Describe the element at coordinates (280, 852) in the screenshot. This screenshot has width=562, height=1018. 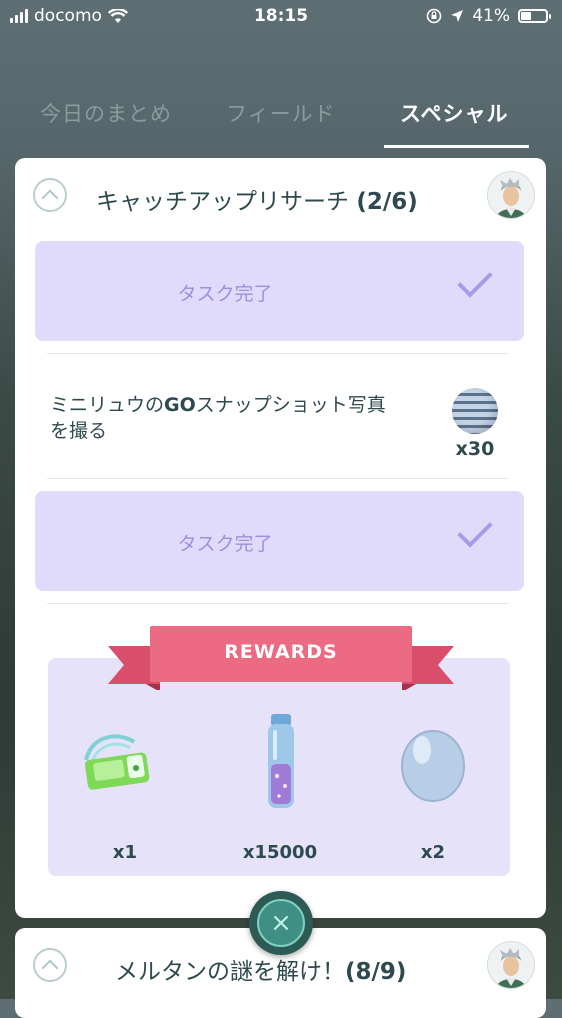
I see `reward-qty: x15000` at that location.